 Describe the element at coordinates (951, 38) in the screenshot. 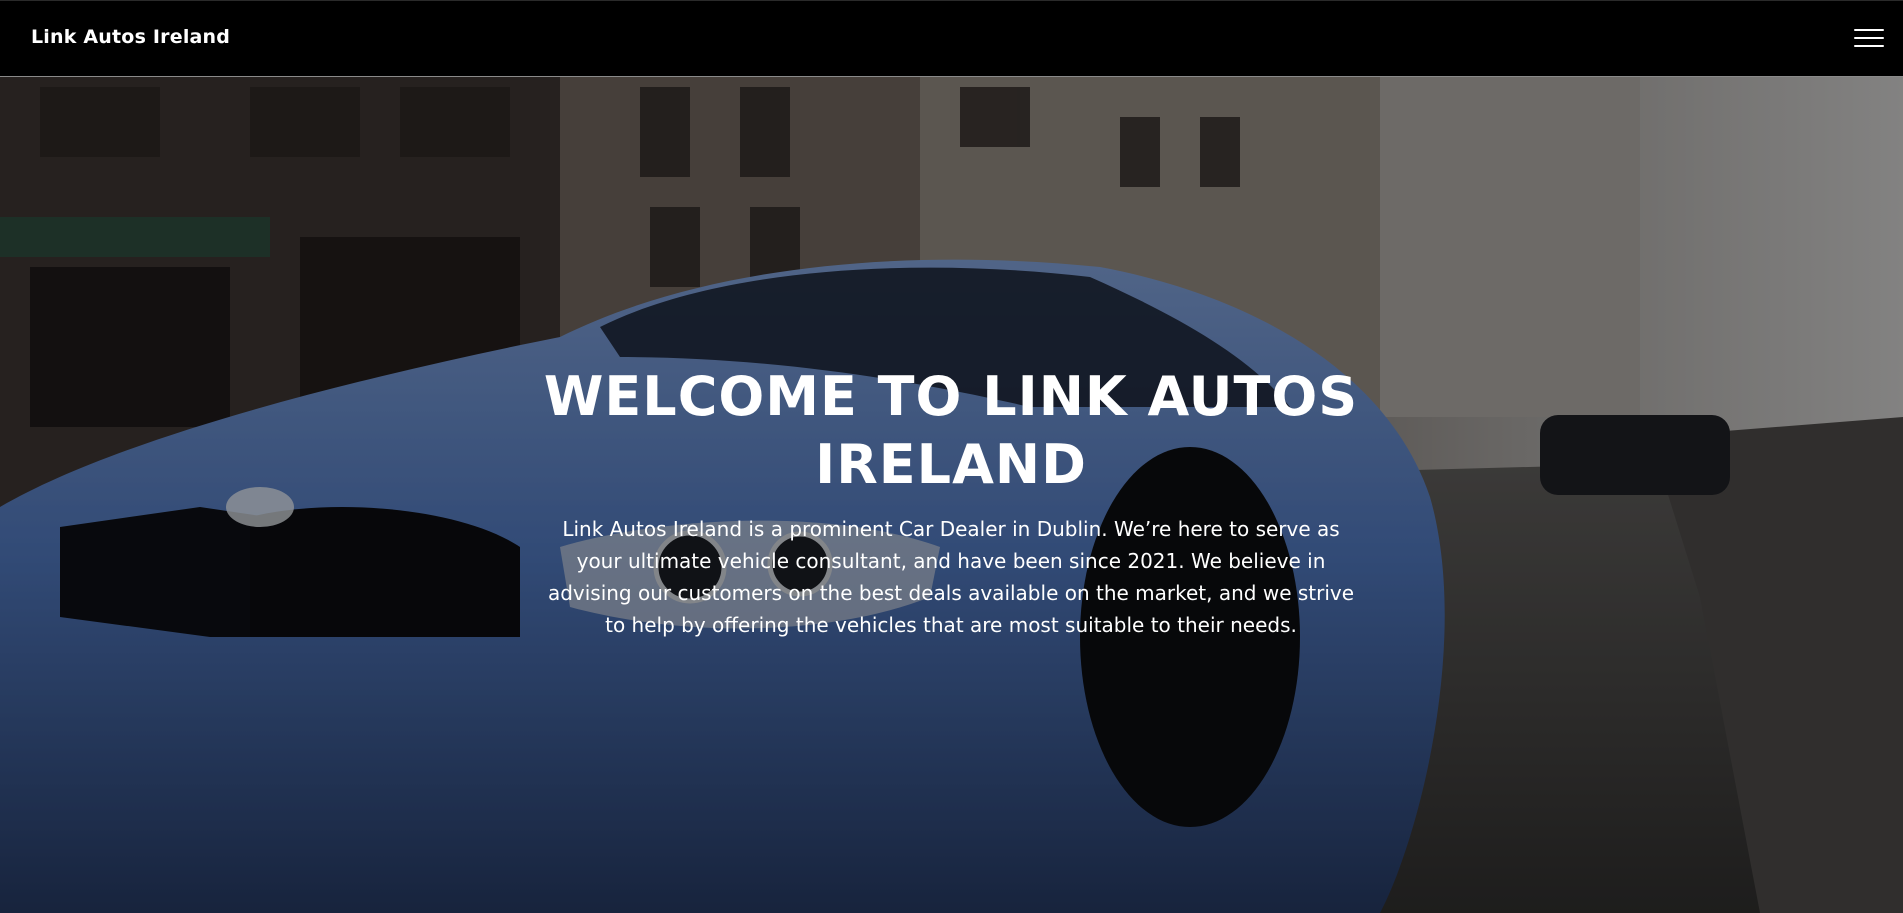

I see `top-navbar: Link Autos Ireland` at that location.